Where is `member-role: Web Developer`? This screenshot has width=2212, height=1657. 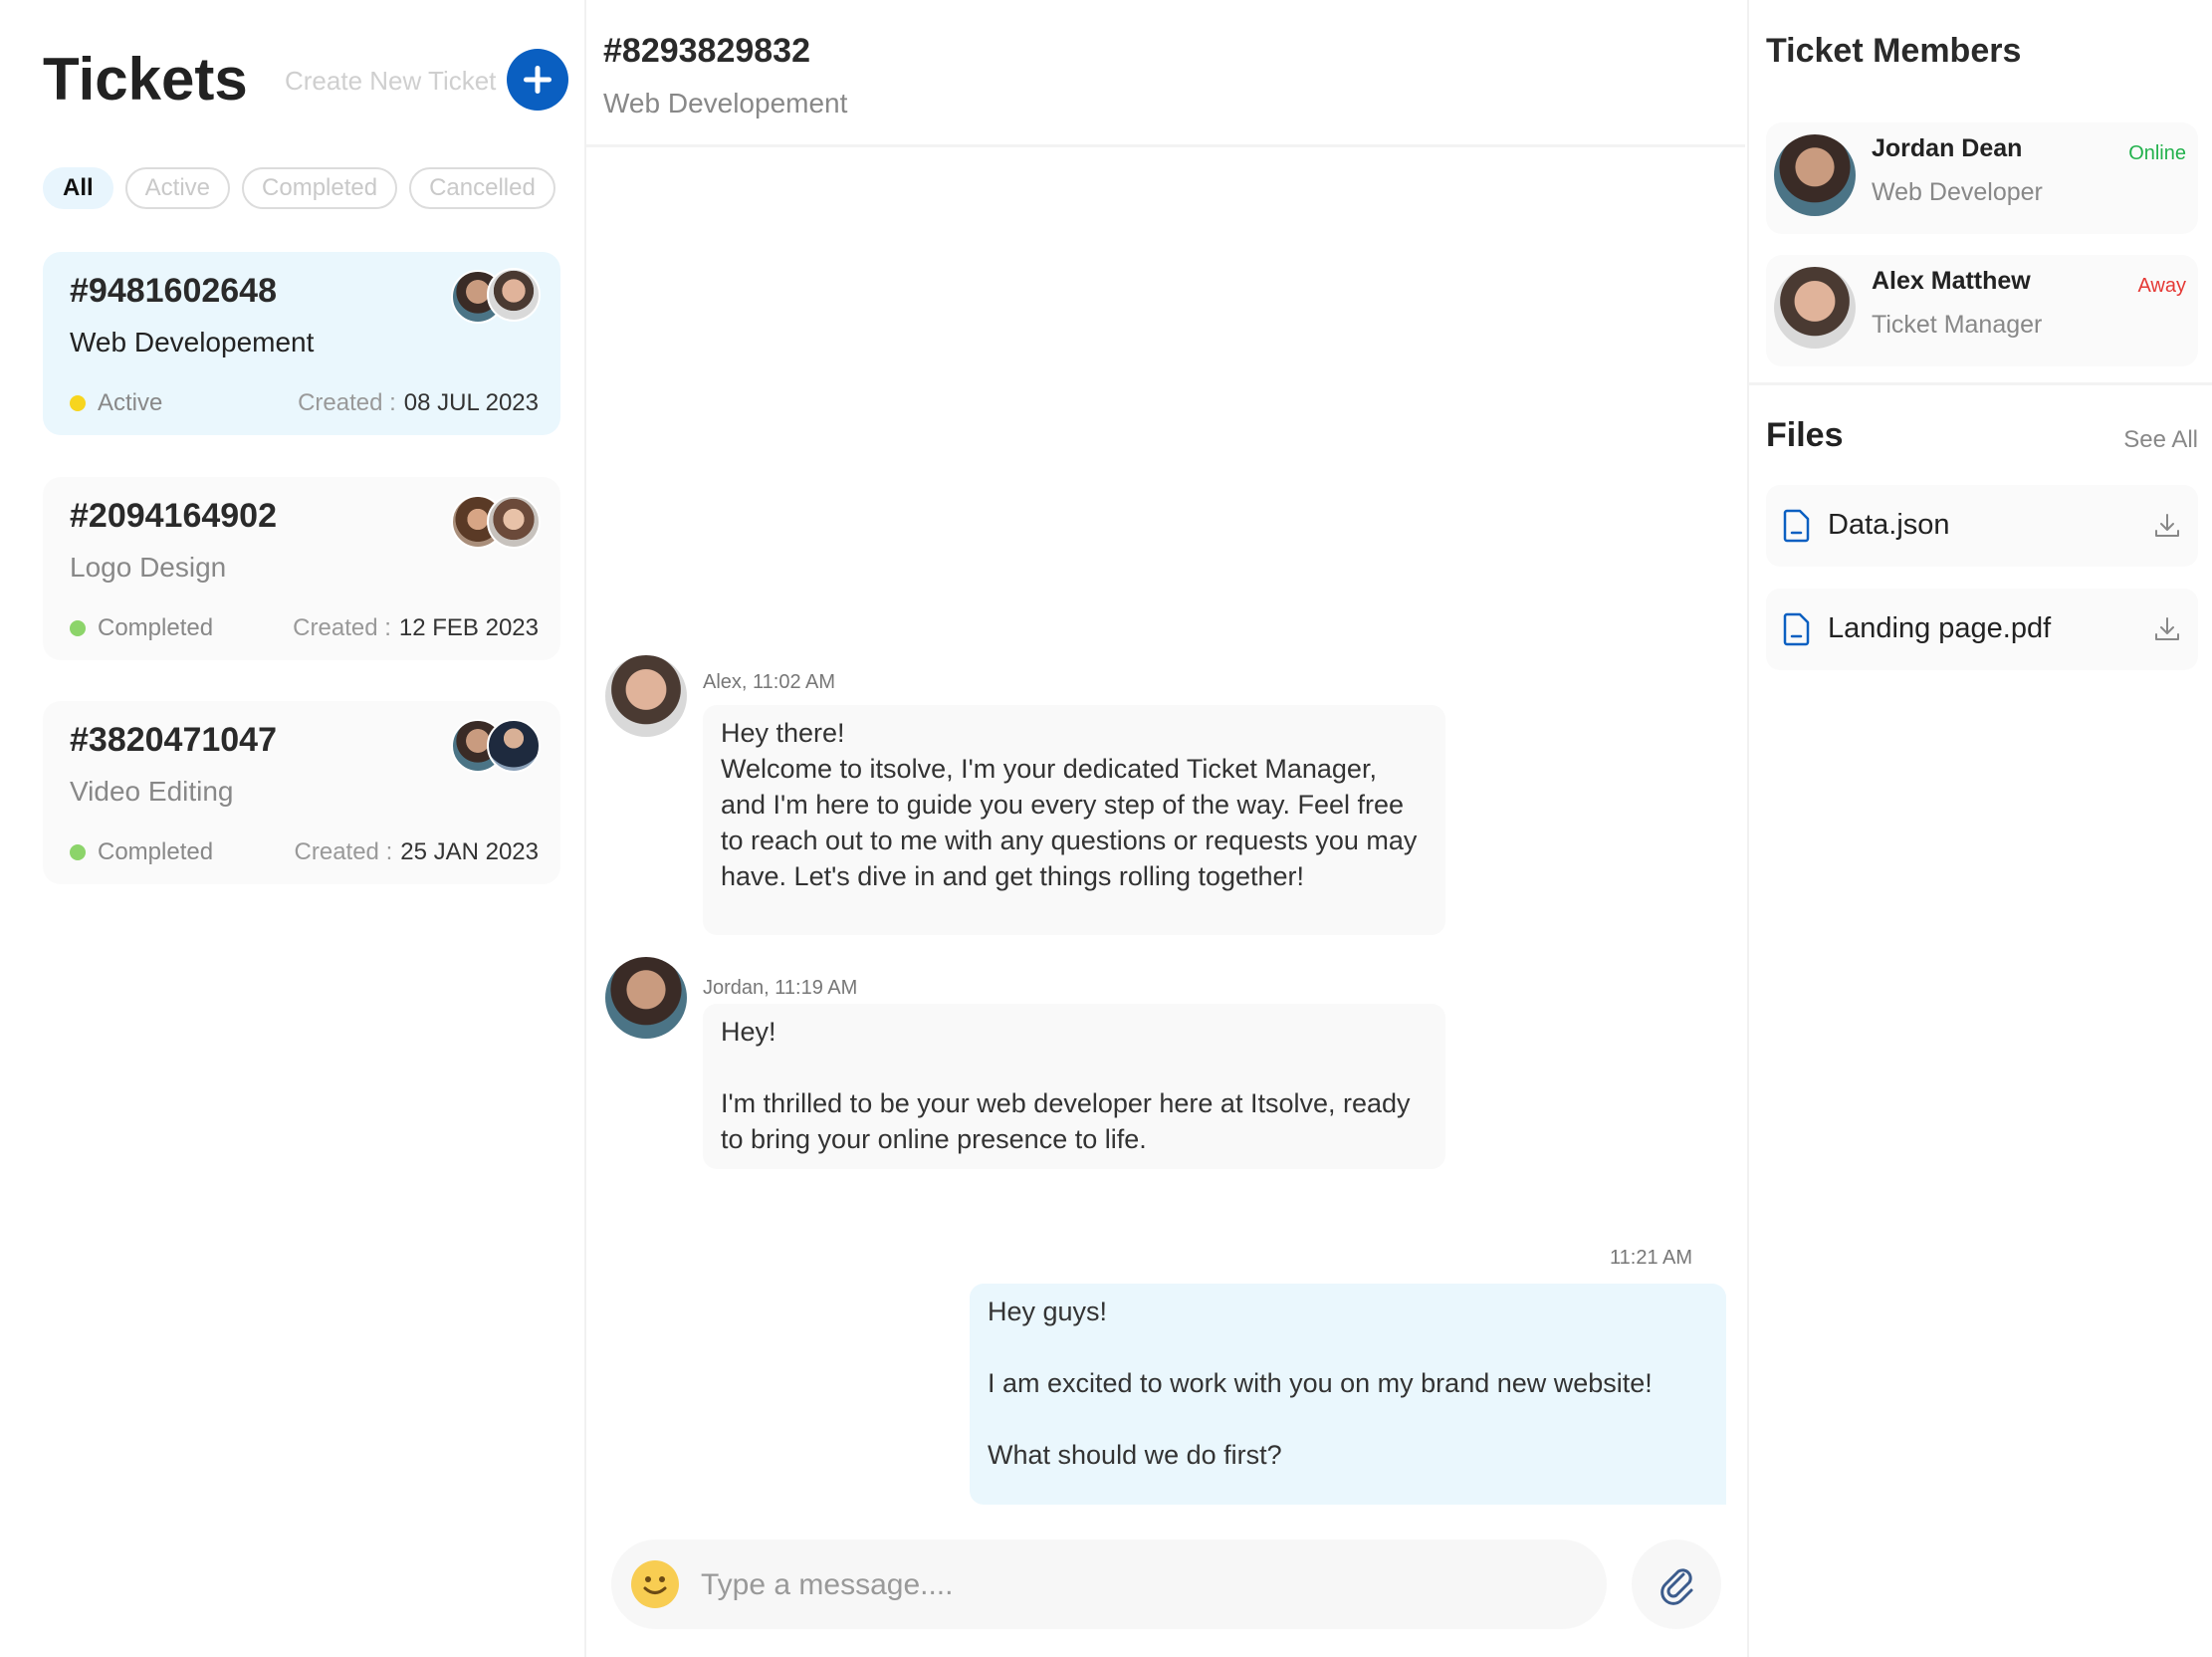 member-role: Web Developer is located at coordinates (1957, 192).